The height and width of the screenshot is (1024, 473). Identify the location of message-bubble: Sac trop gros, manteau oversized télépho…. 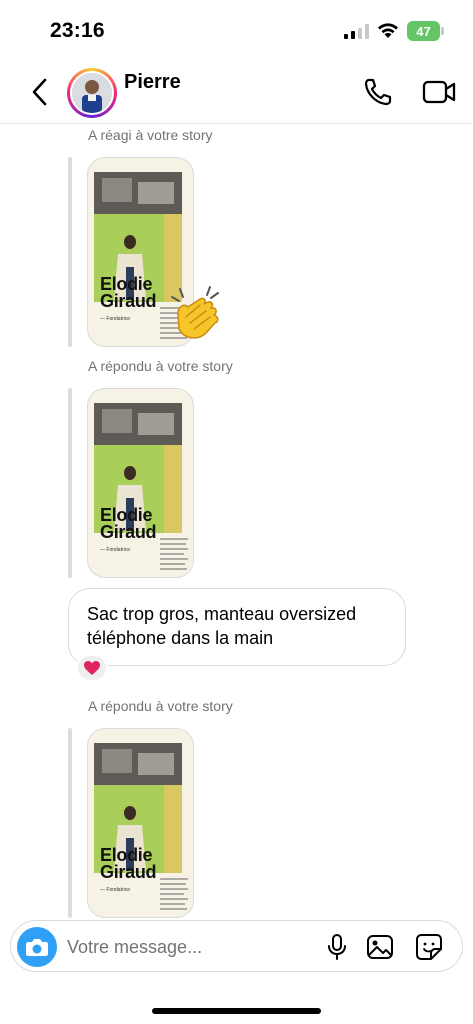
(237, 627).